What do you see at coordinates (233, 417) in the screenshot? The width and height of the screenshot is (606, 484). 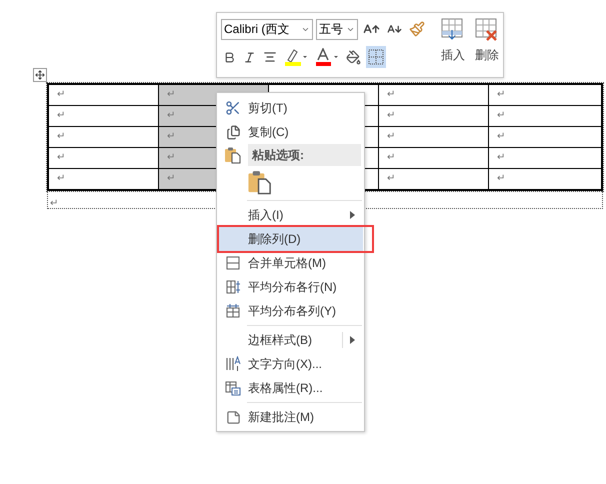 I see `comment-icon` at bounding box center [233, 417].